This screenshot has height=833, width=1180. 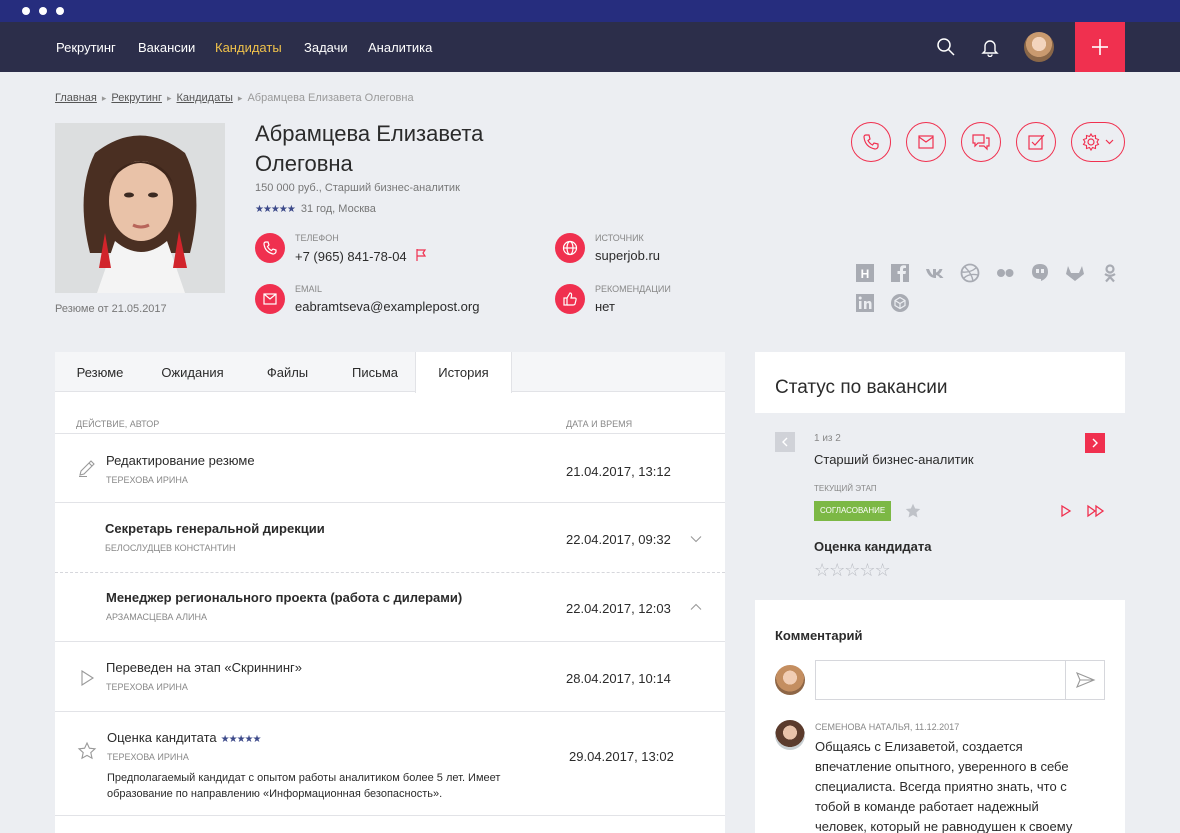 I want to click on tab-files: Файлы, so click(x=287, y=372).